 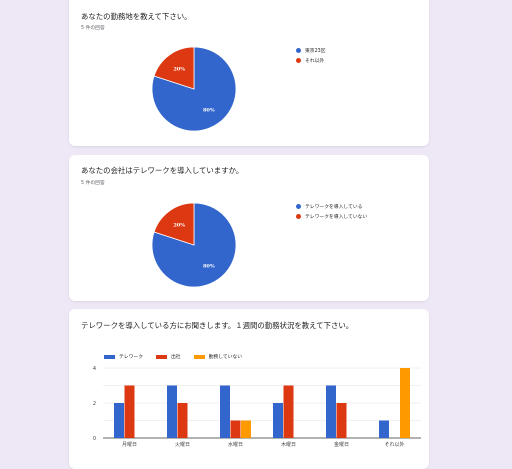 I want to click on x-tick-label: 木曜日, so click(x=288, y=444).